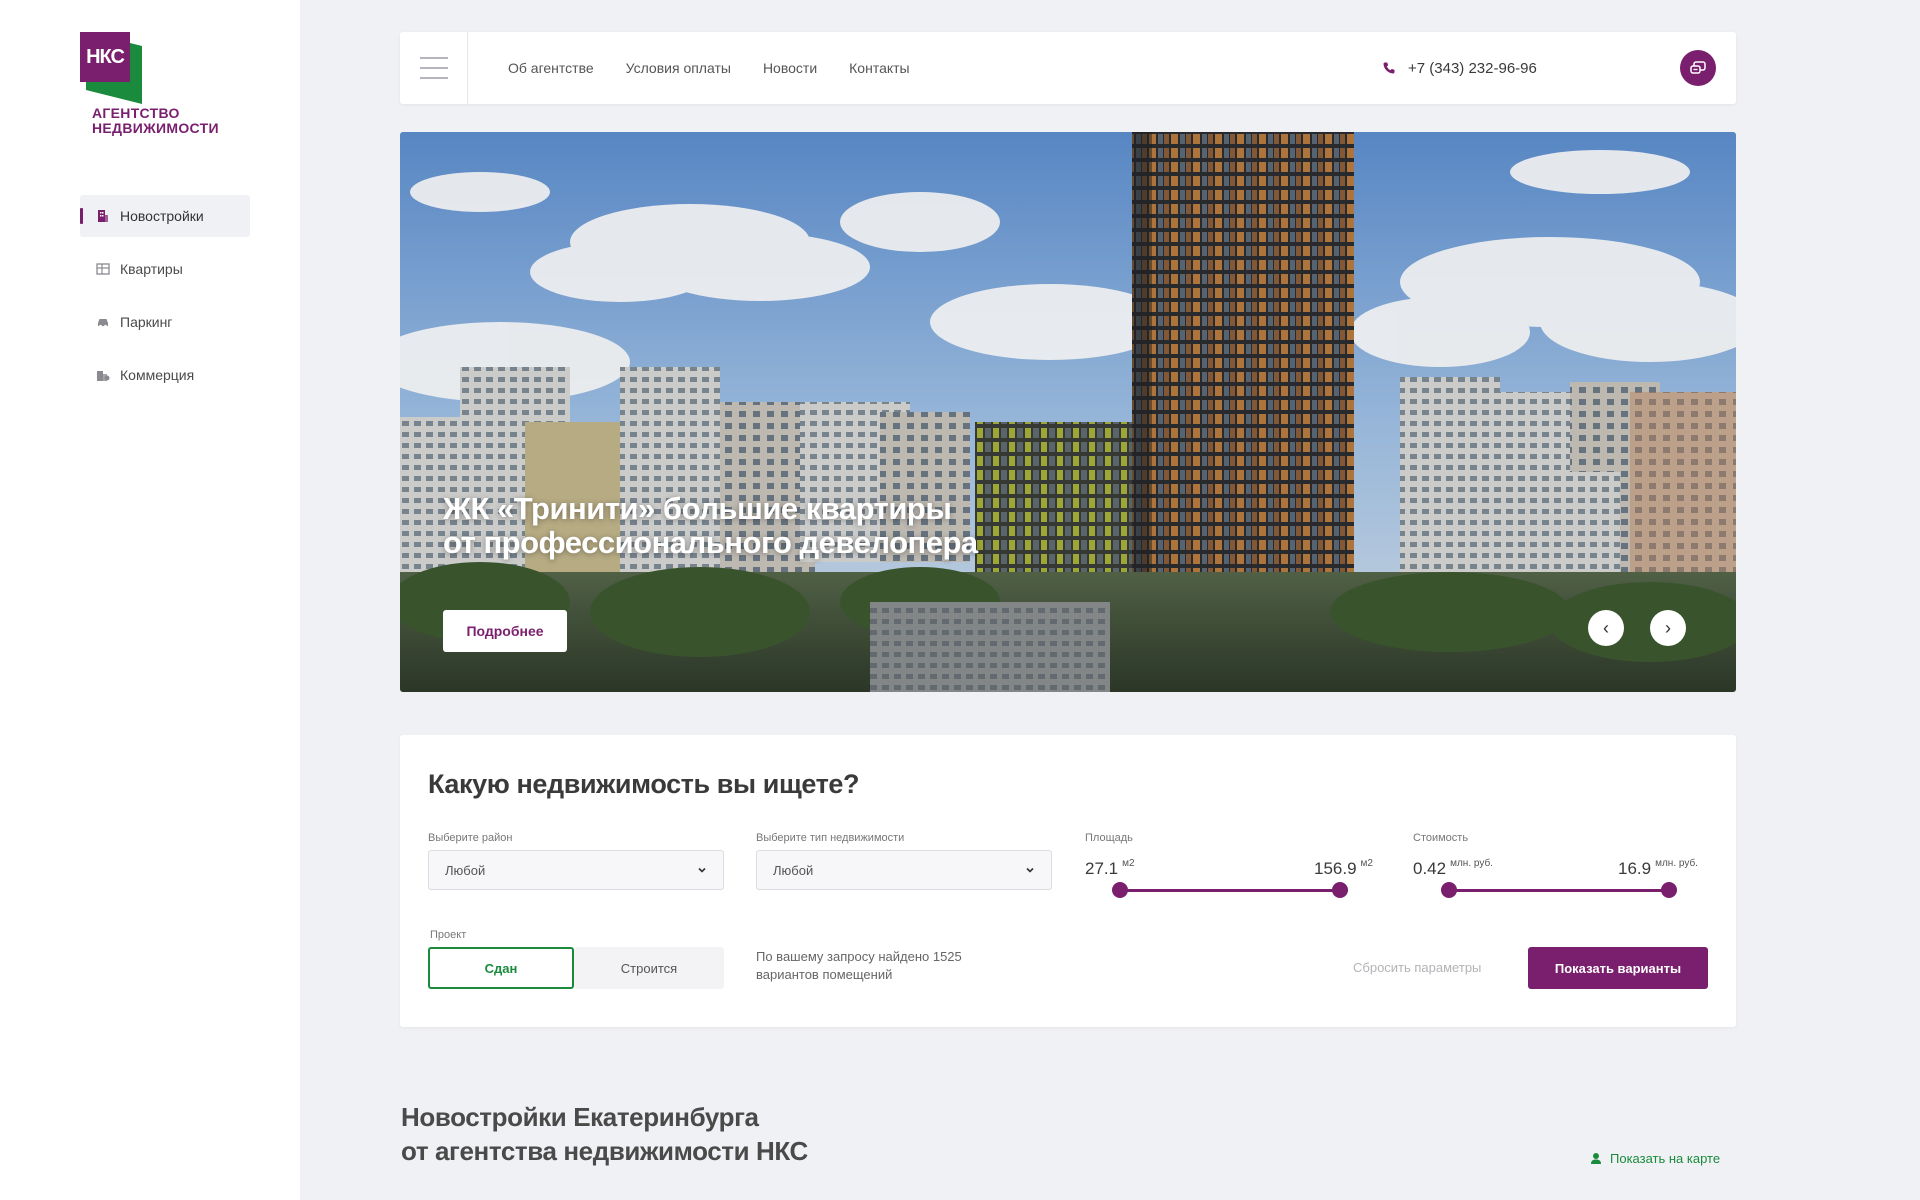 This screenshot has height=1200, width=1920. I want to click on area-max-value: 156.9 м2, so click(1343, 868).